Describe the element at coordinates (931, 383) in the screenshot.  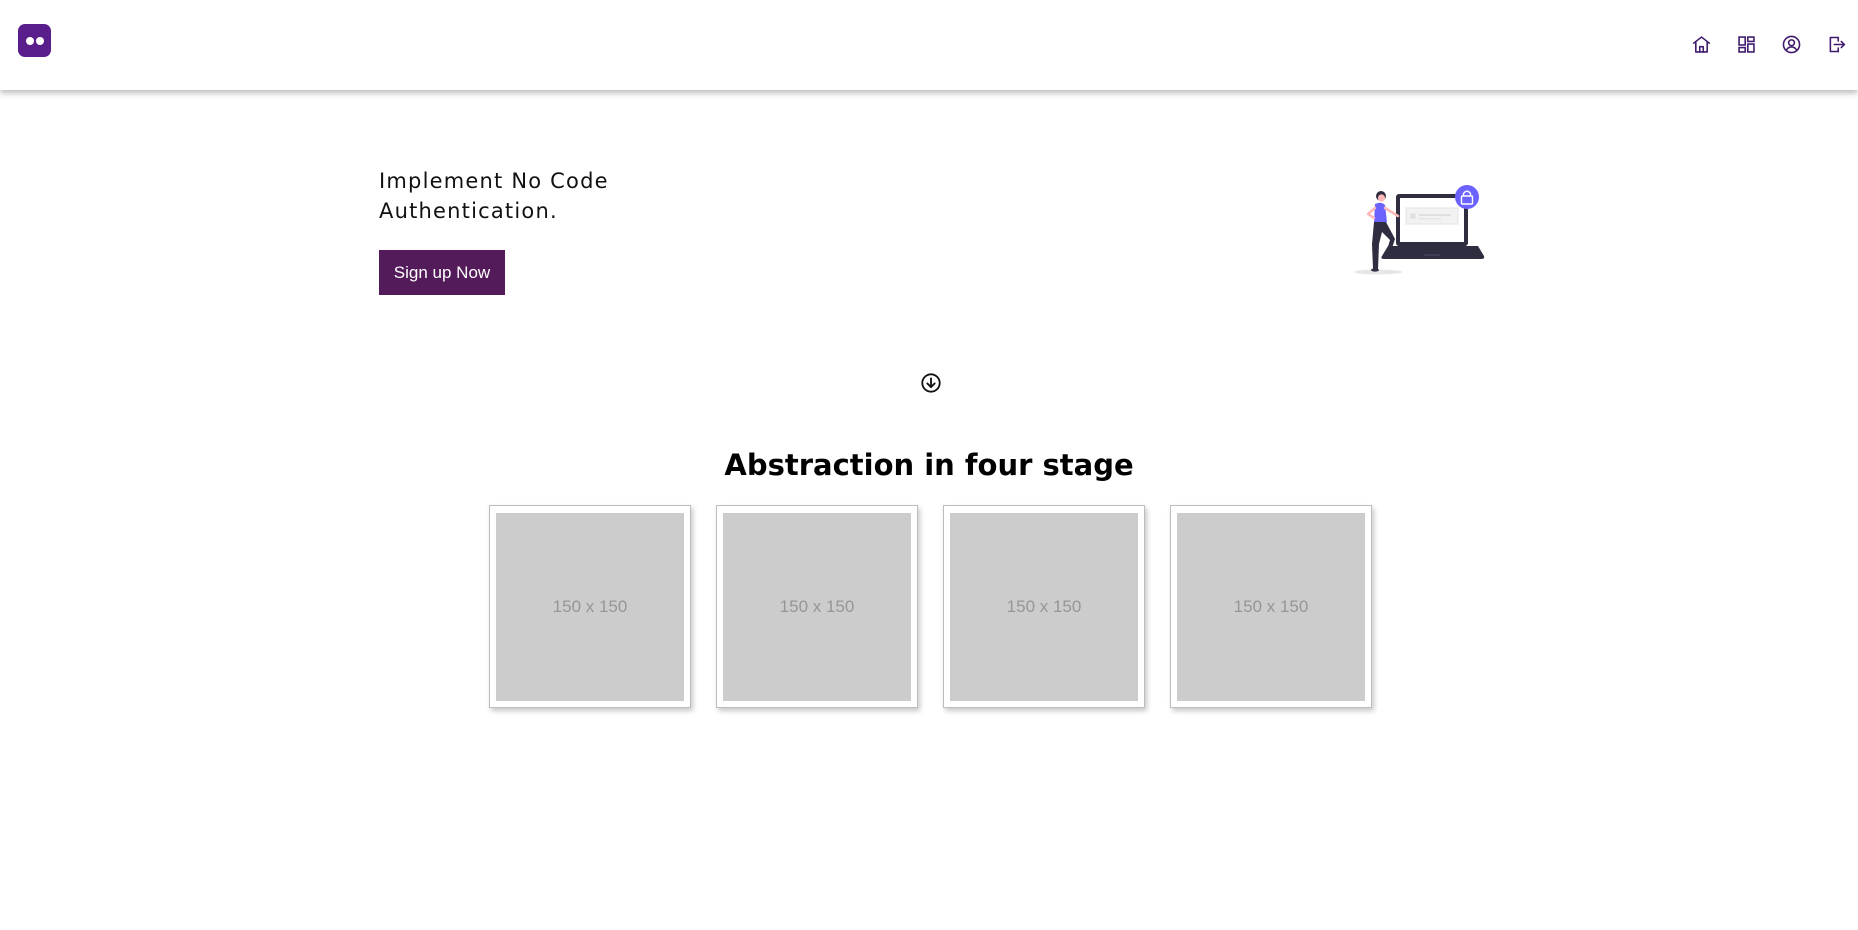
I see `arrow-down-circle-icon` at that location.